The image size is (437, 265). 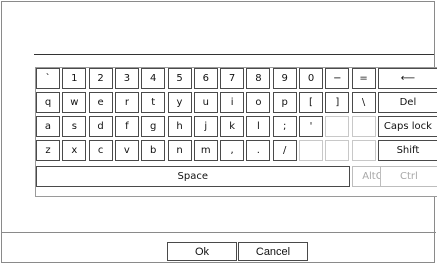 I want to click on key-3-1: x, so click(x=74, y=150).